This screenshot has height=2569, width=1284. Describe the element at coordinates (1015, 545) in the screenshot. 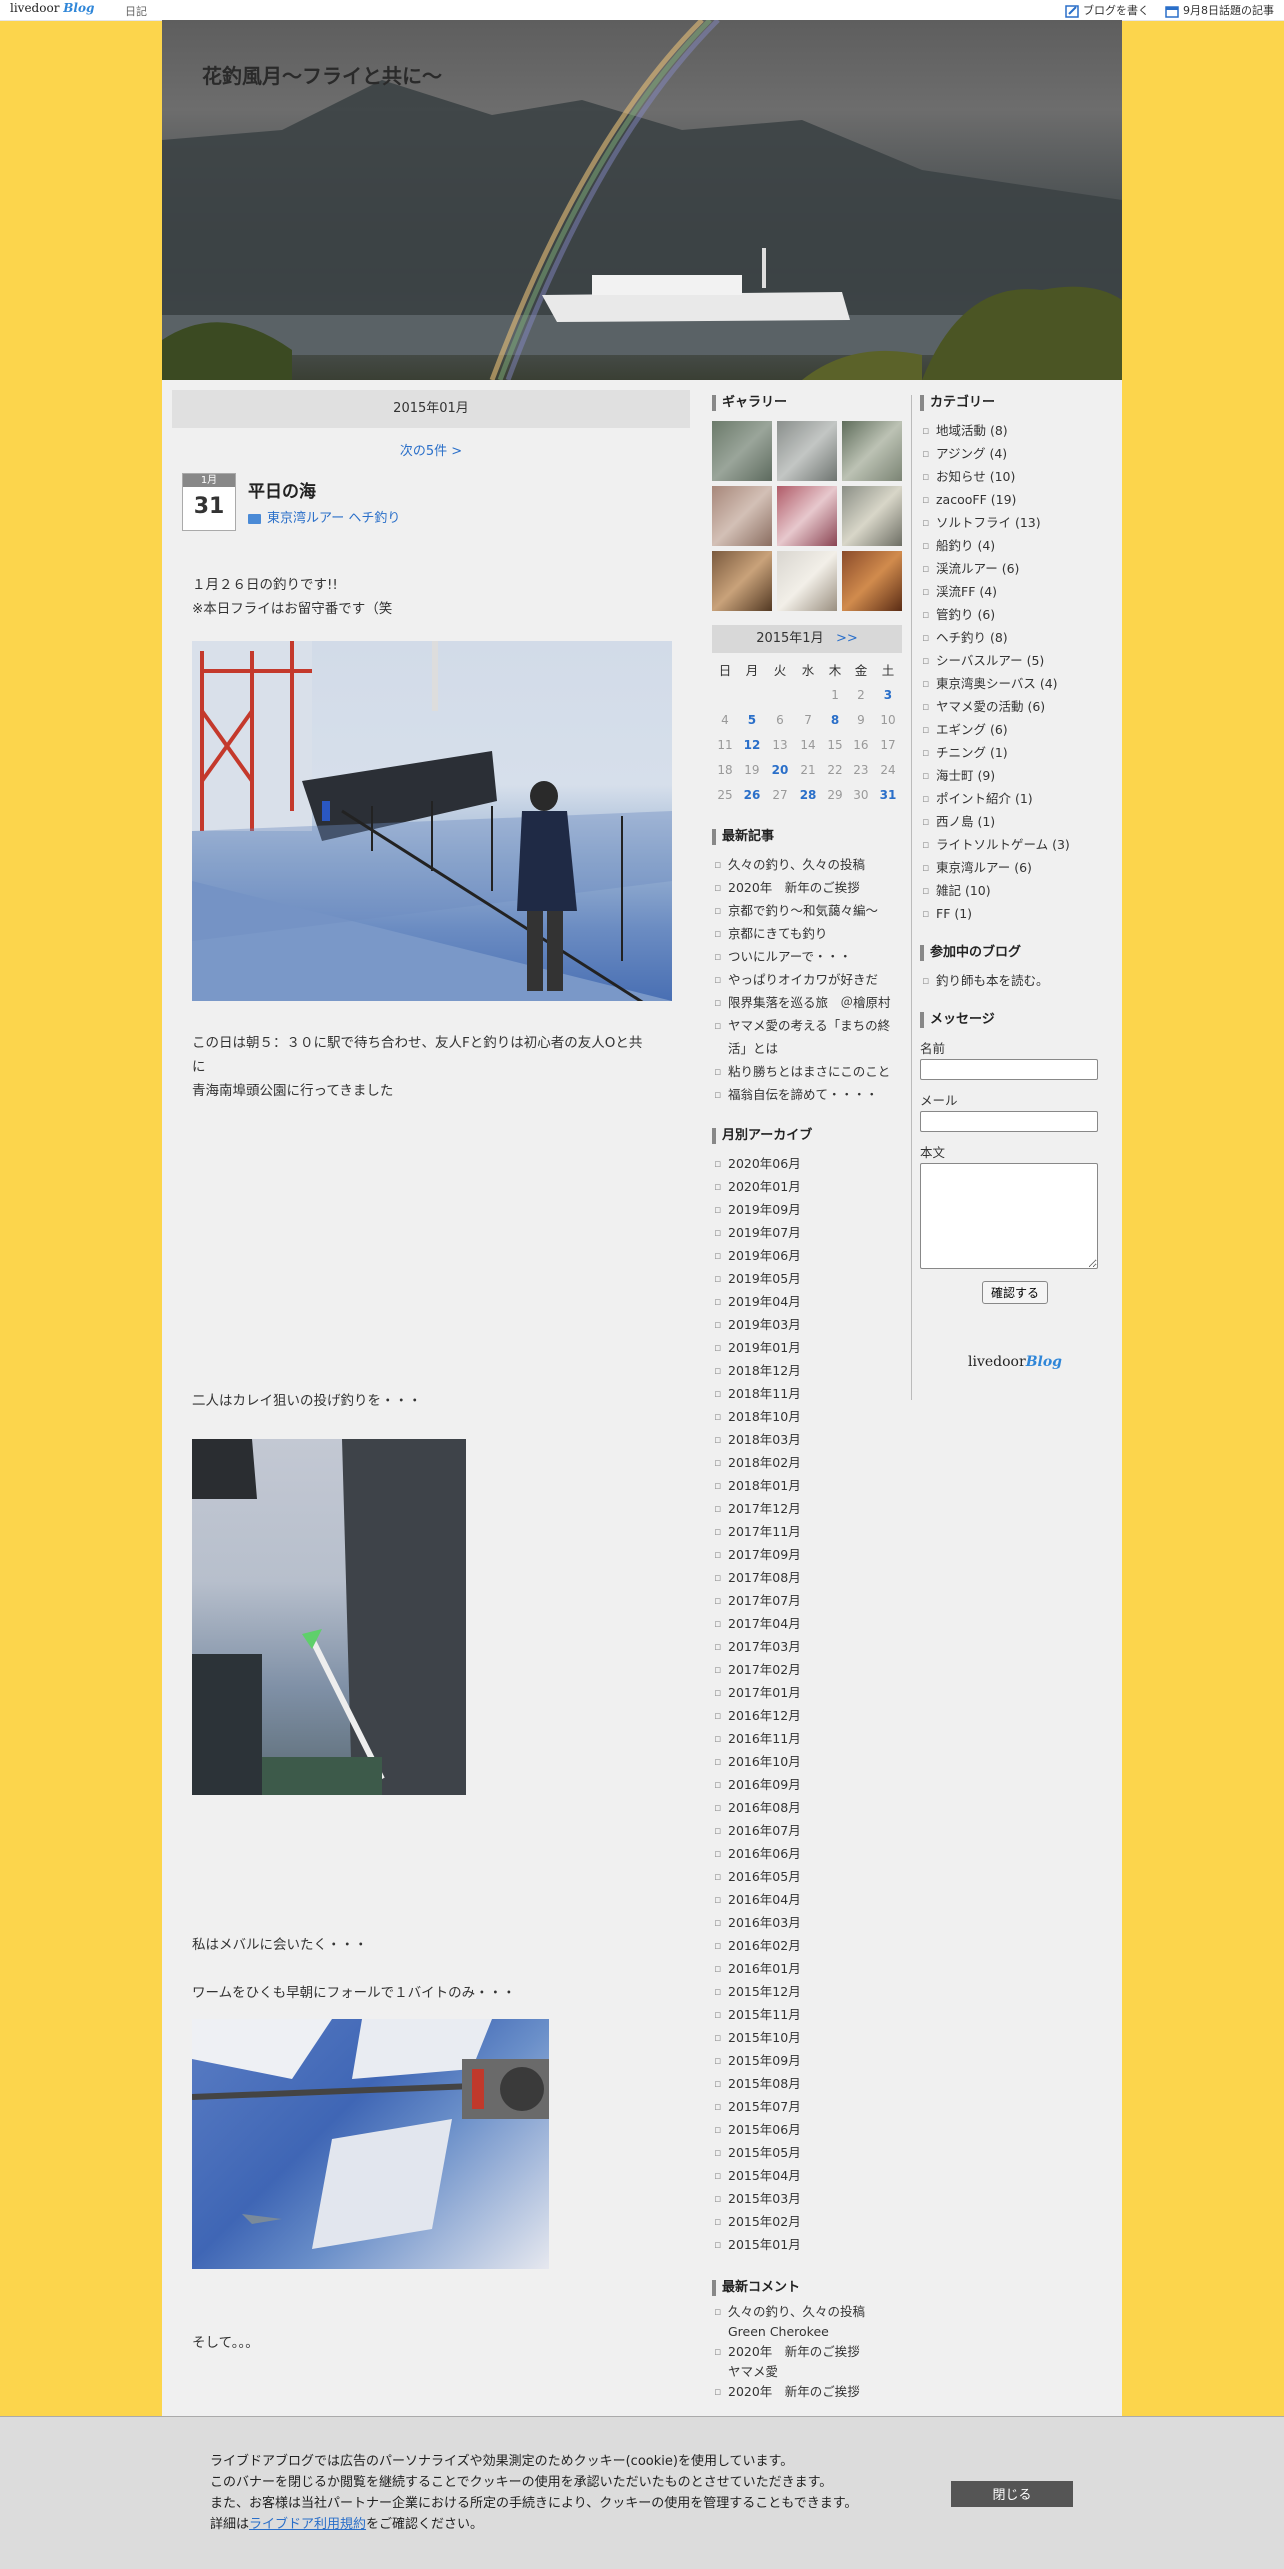

I see `category-item: 船釣り (4)` at that location.